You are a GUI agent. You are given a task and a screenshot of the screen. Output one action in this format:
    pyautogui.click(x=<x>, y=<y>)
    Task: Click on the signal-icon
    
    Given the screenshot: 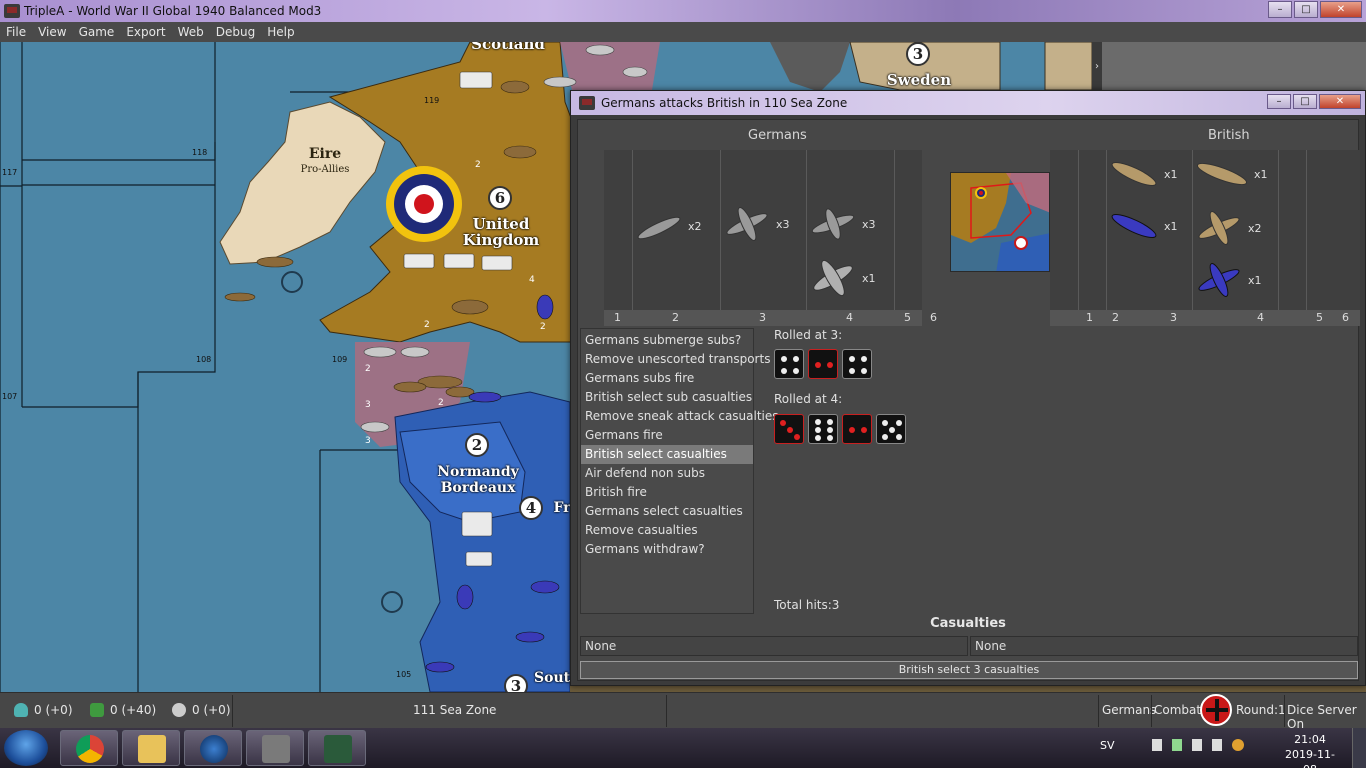 What is the action you would take?
    pyautogui.click(x=1217, y=745)
    